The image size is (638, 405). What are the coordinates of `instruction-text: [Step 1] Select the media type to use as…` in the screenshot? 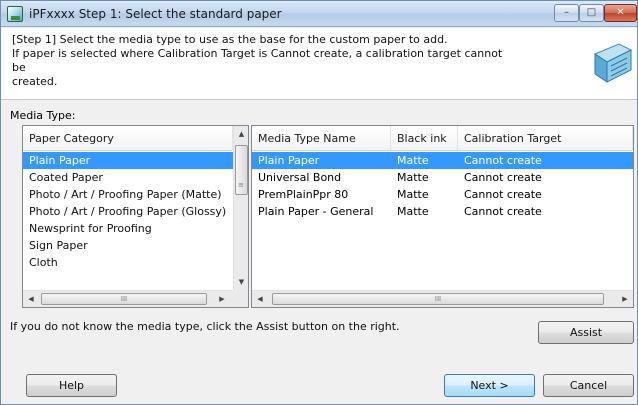 It's located at (262, 61).